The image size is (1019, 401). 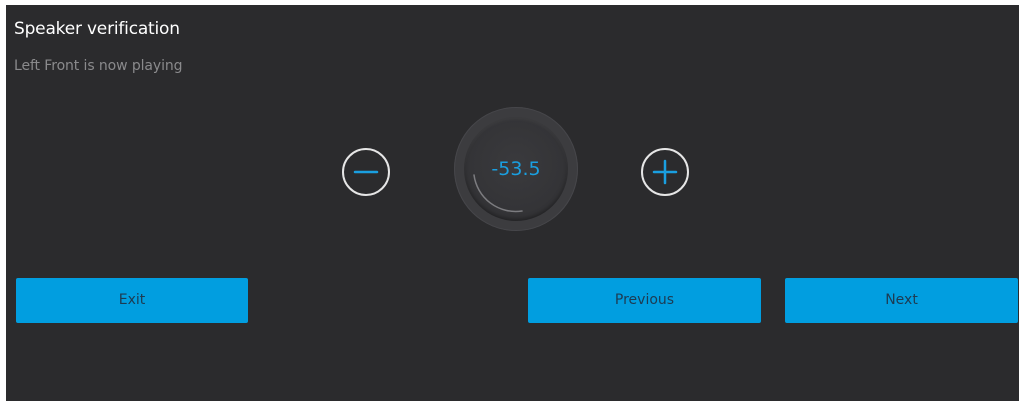 I want to click on minus-circle-icon, so click(x=366, y=172).